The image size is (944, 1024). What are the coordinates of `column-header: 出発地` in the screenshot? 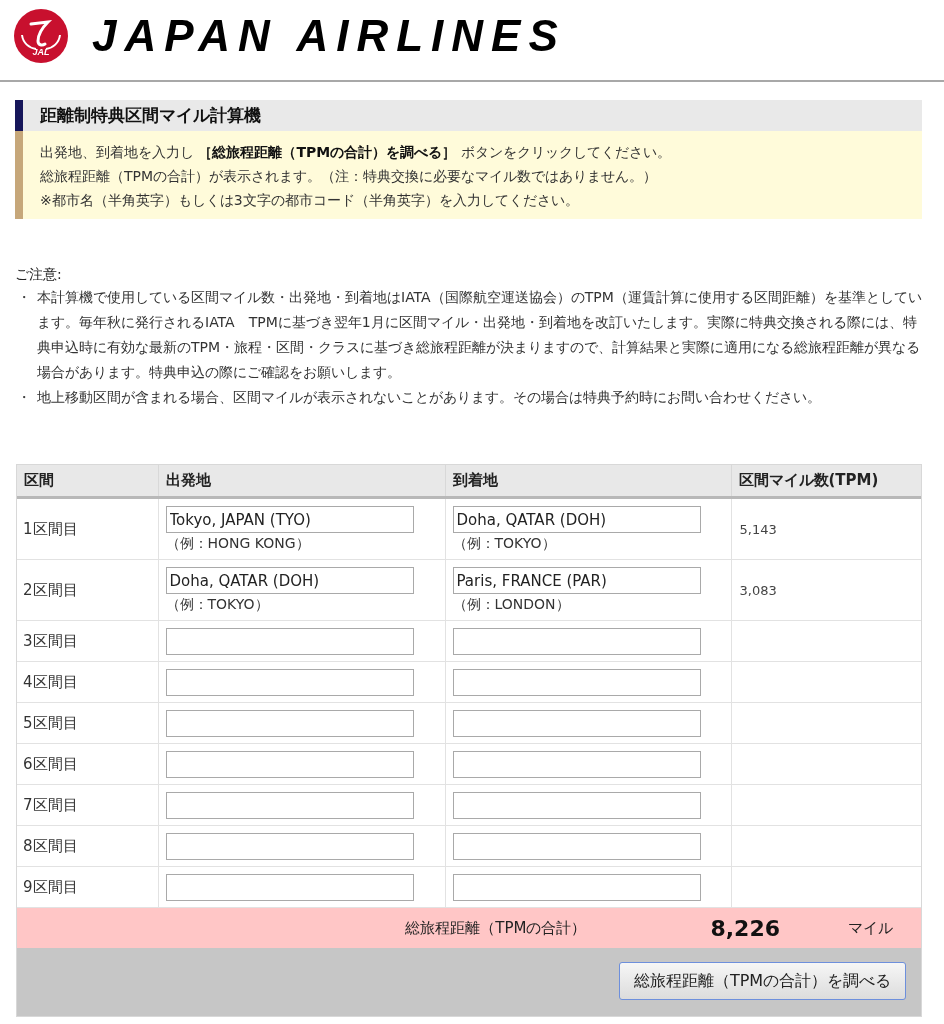 It's located at (301, 481).